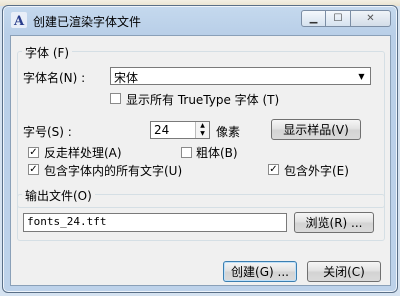 The height and width of the screenshot is (296, 400). What do you see at coordinates (115, 98) in the screenshot?
I see `show-truetype-checkbox` at bounding box center [115, 98].